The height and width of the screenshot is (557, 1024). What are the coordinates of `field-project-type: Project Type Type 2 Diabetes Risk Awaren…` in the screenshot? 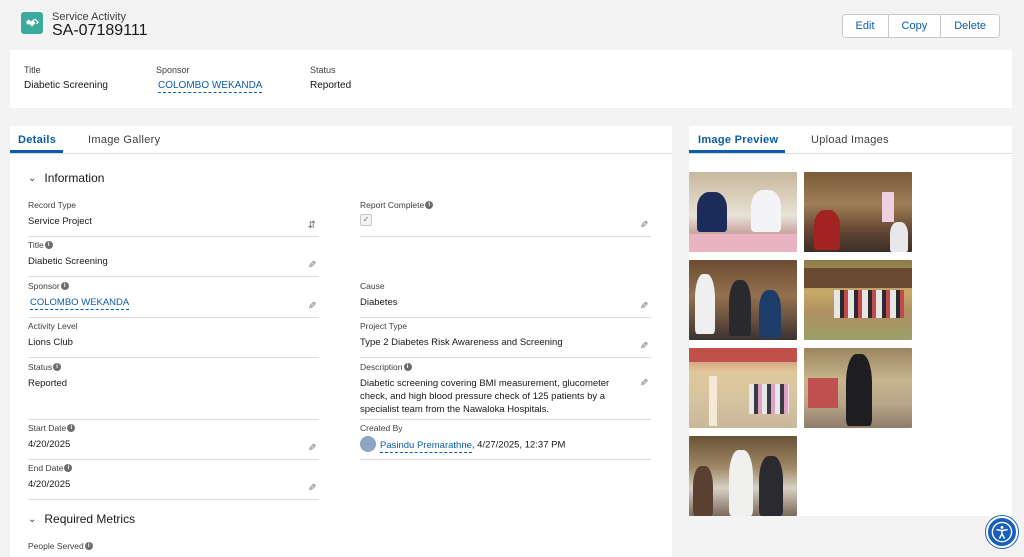 It's located at (505, 339).